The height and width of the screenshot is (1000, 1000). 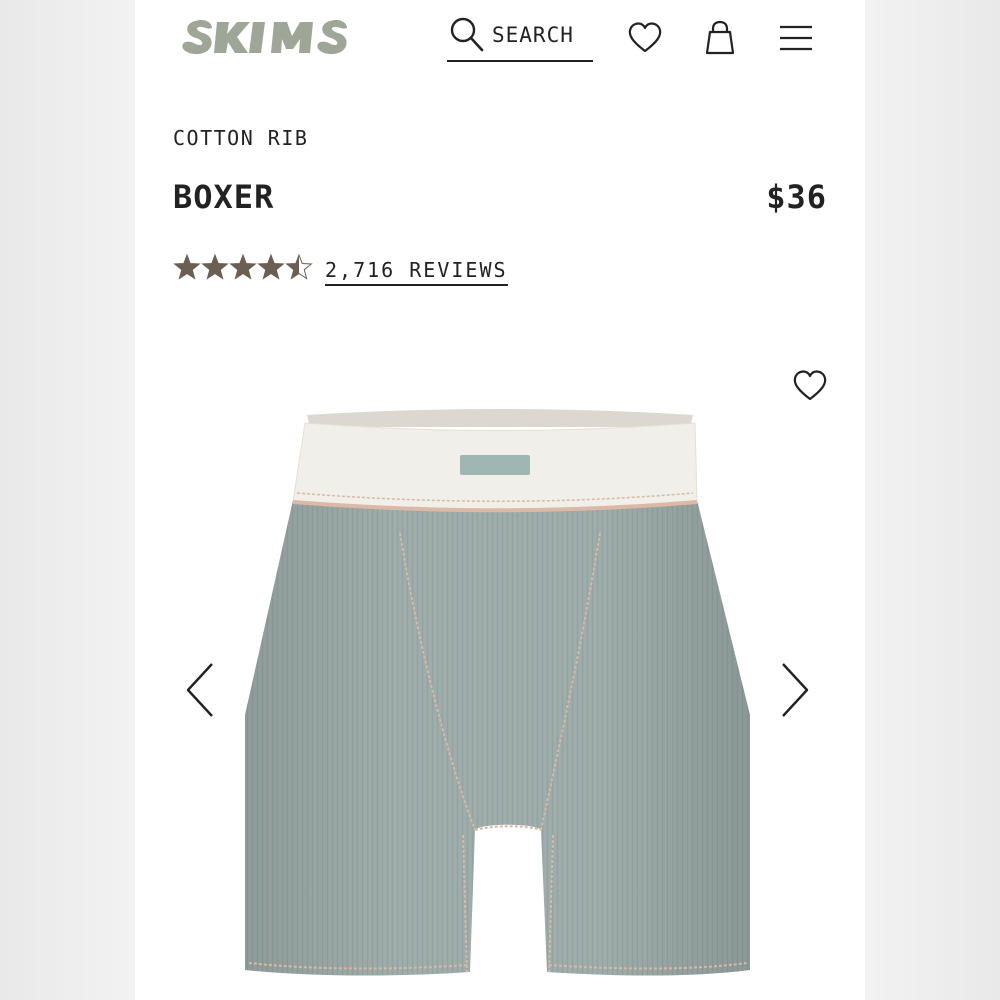 I want to click on brand-logo, so click(x=274, y=37).